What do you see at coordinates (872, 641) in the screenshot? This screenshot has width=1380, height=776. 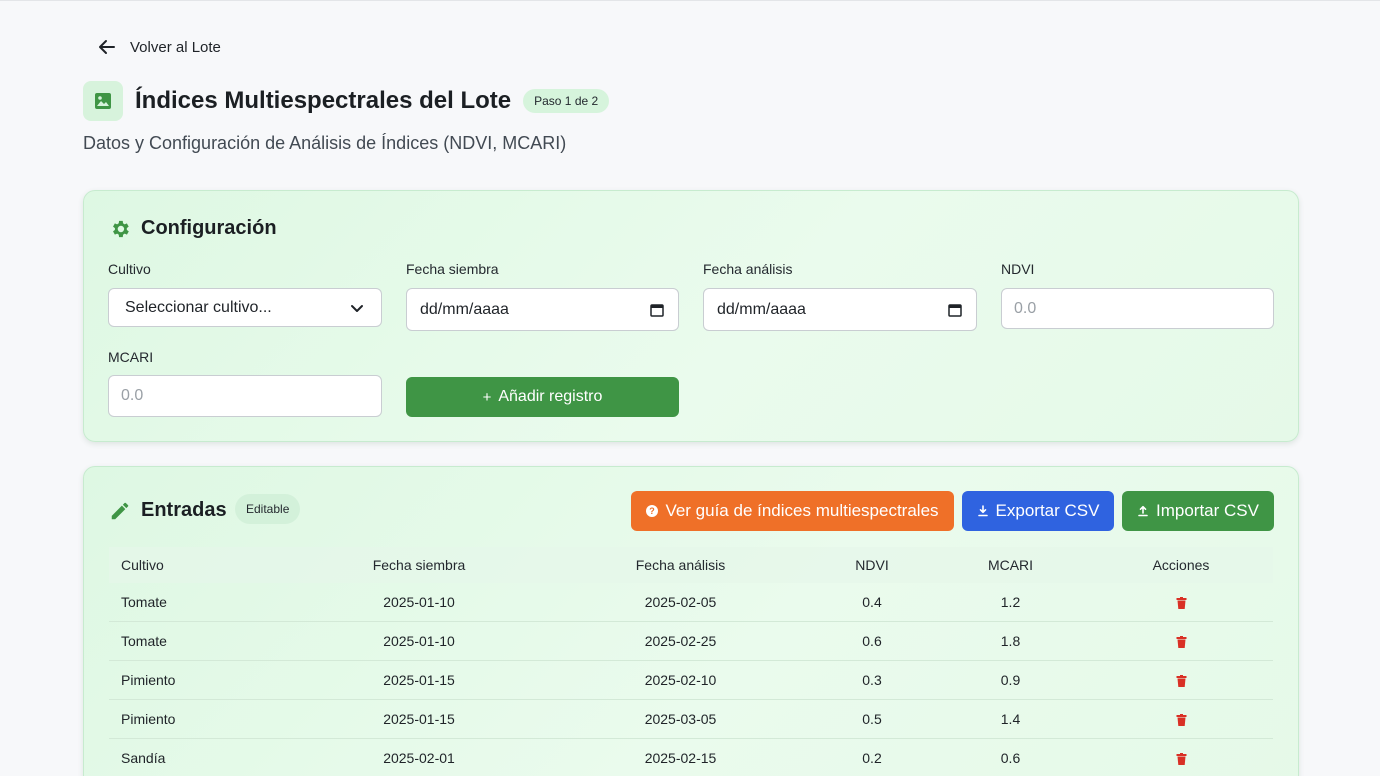 I see `cell-ndvi: 0.6` at bounding box center [872, 641].